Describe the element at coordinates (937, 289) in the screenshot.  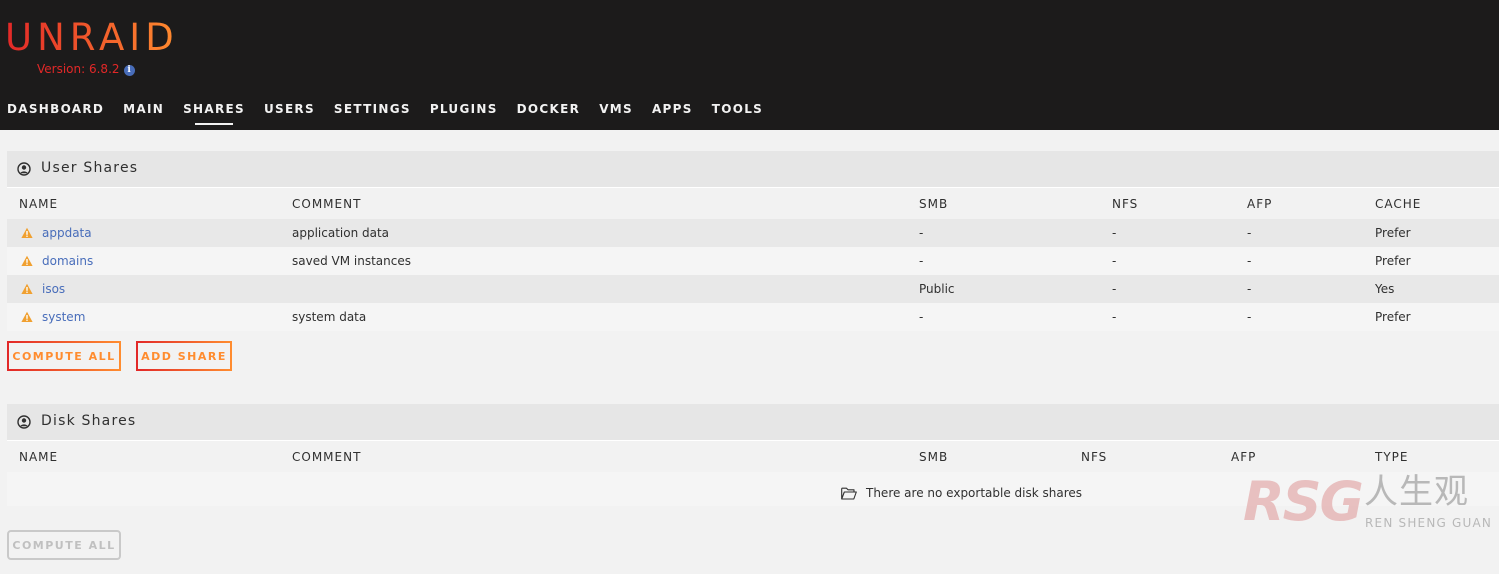
I see `share-smb: Public` at that location.